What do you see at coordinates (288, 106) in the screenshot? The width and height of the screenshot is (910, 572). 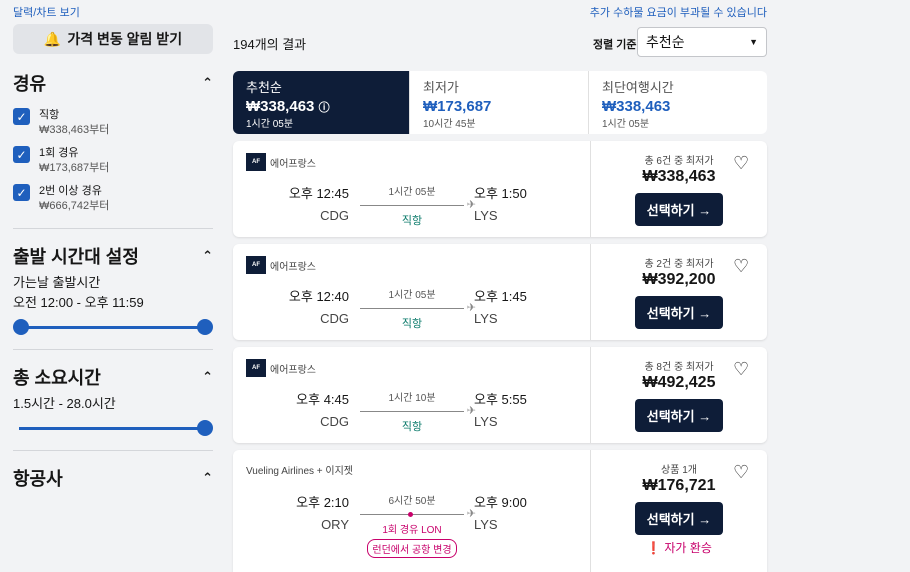 I see `tab-price: ₩338,463 ⓘ` at bounding box center [288, 106].